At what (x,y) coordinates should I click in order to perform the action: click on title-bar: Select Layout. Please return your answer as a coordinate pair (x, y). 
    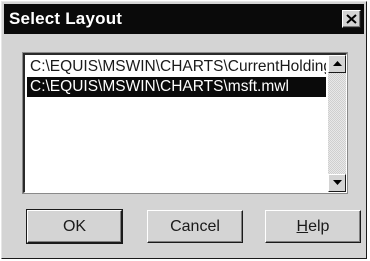
    Looking at the image, I should click on (184, 19).